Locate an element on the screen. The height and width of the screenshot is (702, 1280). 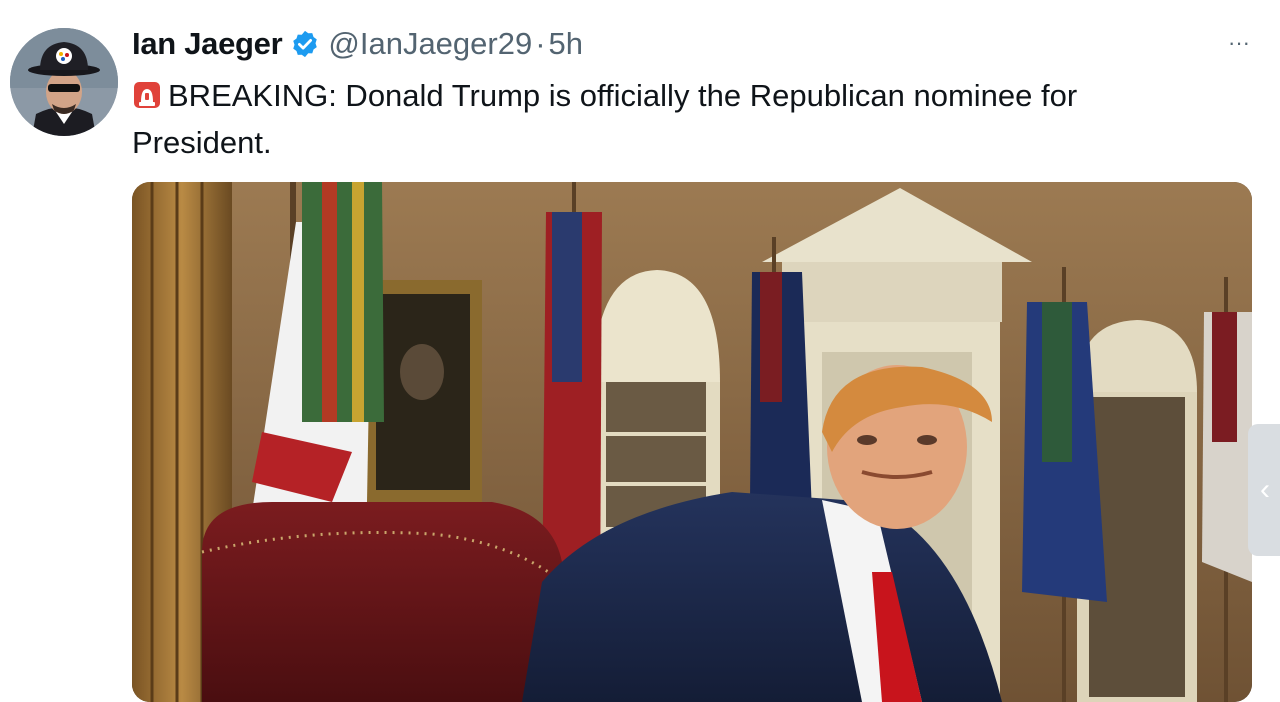
side-panel-toggle: ‹ is located at coordinates (1264, 490).